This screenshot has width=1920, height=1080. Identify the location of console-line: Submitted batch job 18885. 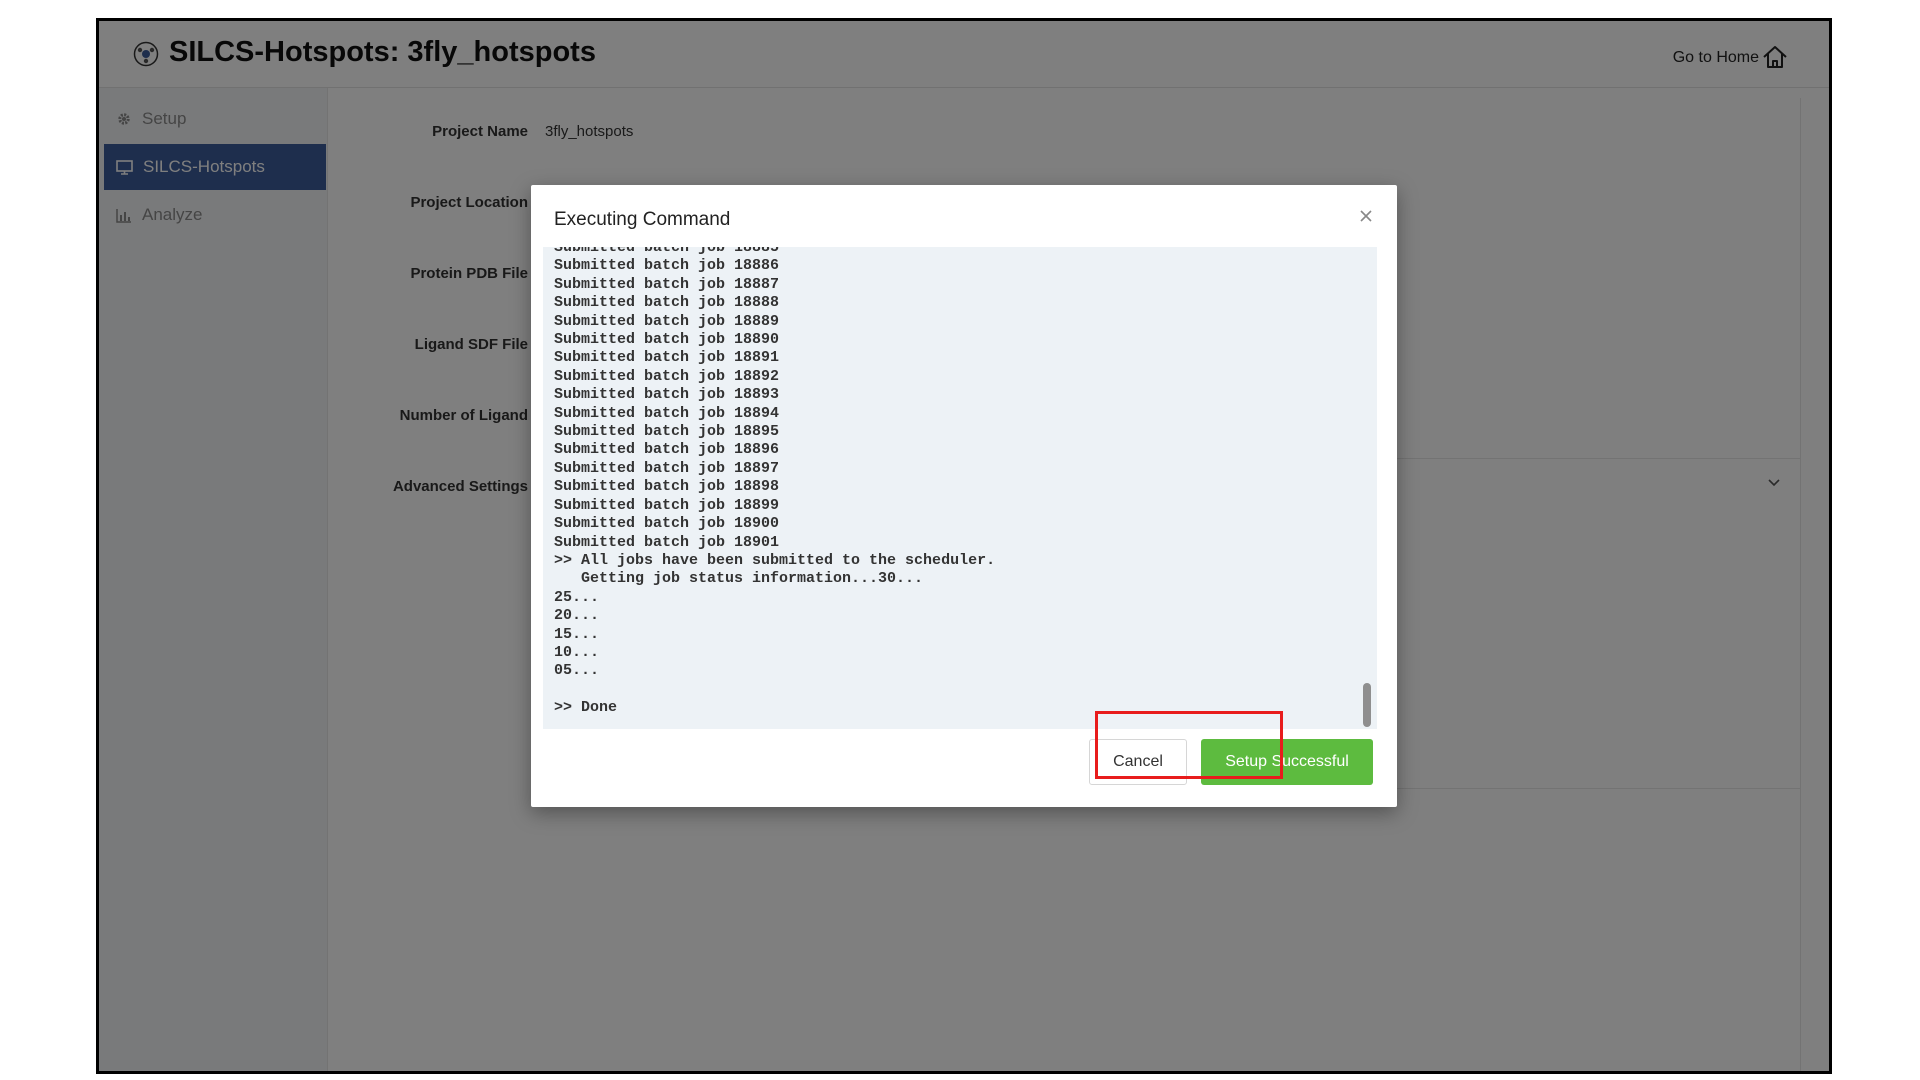
(667, 251).